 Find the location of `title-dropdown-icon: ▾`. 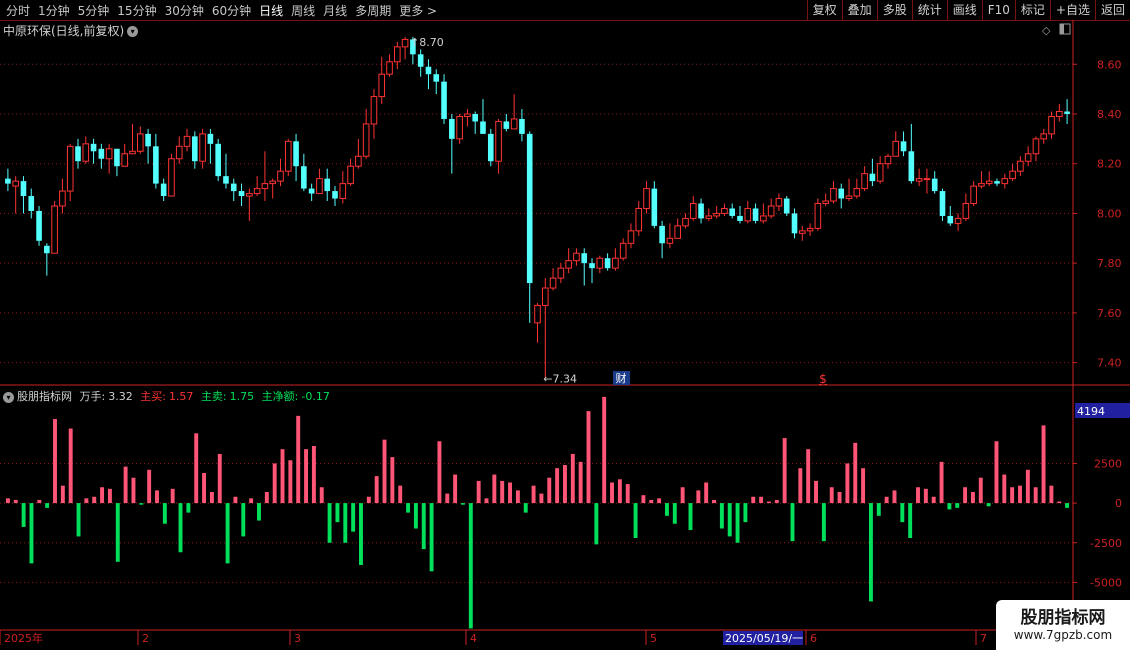

title-dropdown-icon: ▾ is located at coordinates (133, 31).